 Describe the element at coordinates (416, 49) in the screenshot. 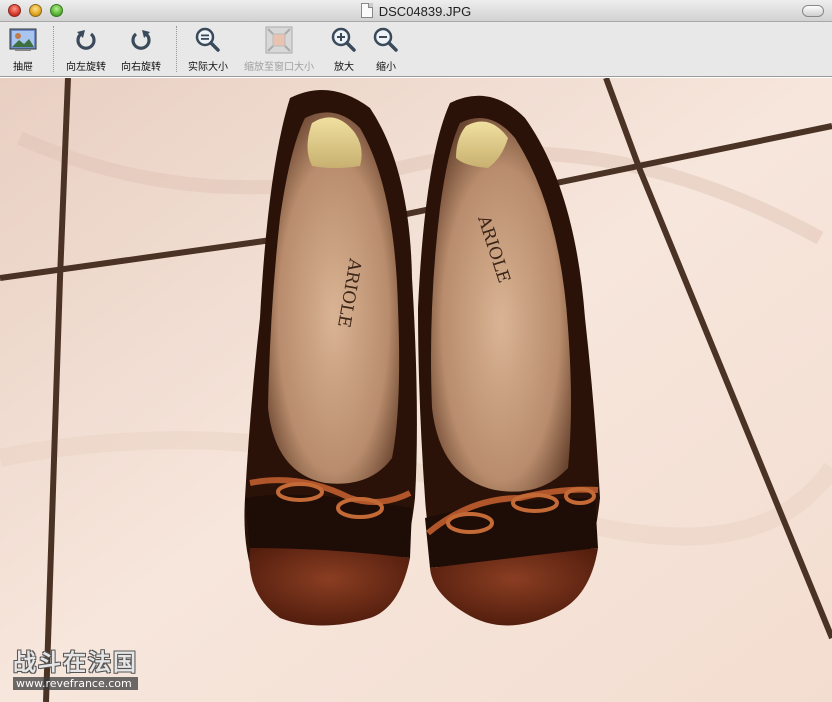

I see `toolbar: 抽屉 向左旋转 向右旋转 实际大小 缩放至窗口大小 放大 缩小` at that location.